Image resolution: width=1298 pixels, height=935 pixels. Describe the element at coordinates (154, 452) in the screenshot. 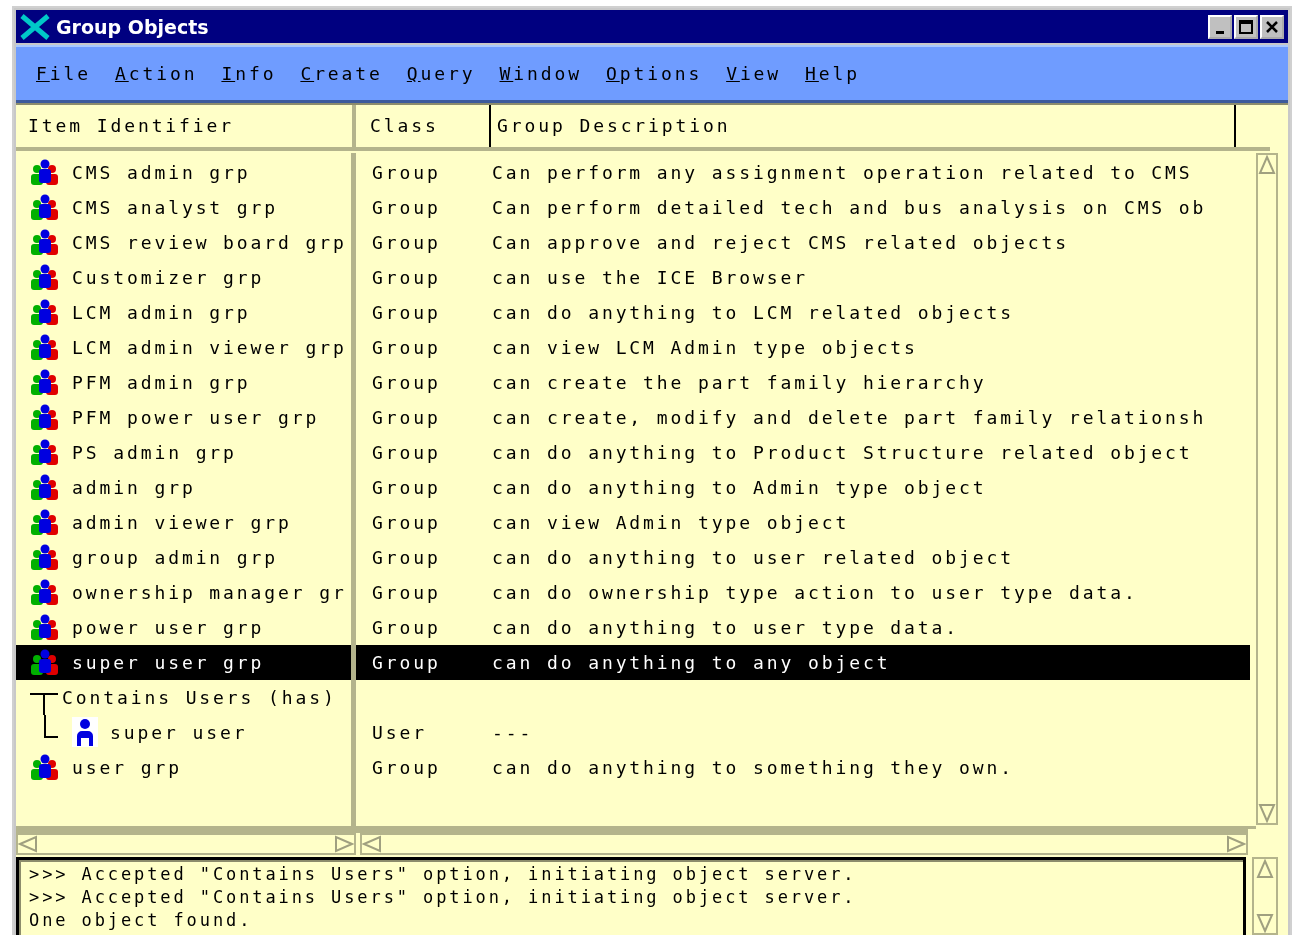

I see `item-name: PS admin grp` at that location.